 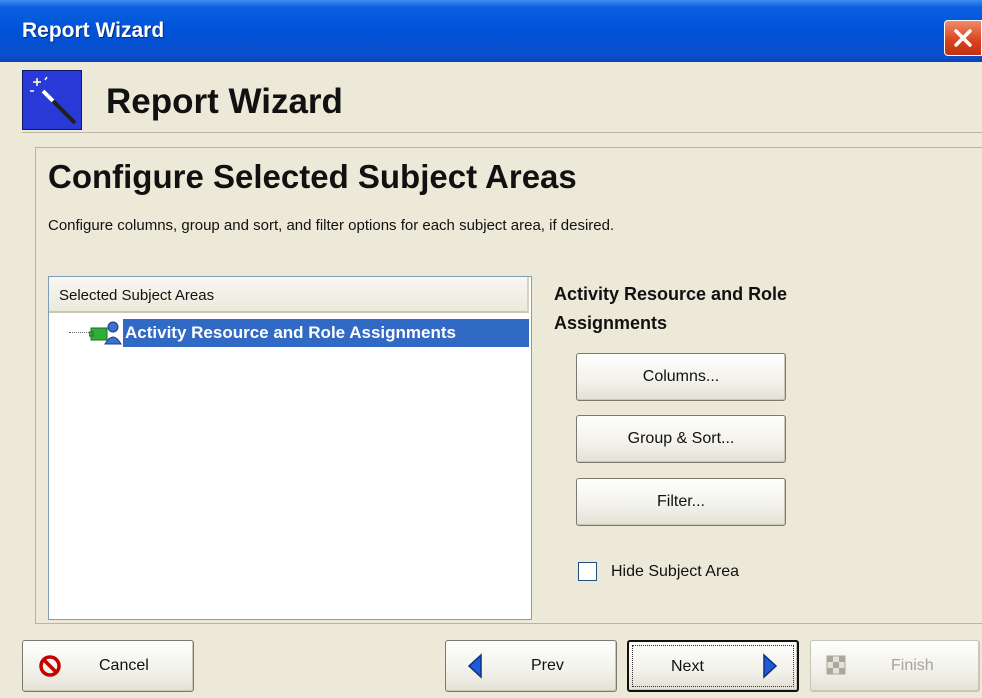 What do you see at coordinates (290, 332) in the screenshot?
I see `tree-item-label: Activity Resource and Role Assignments` at bounding box center [290, 332].